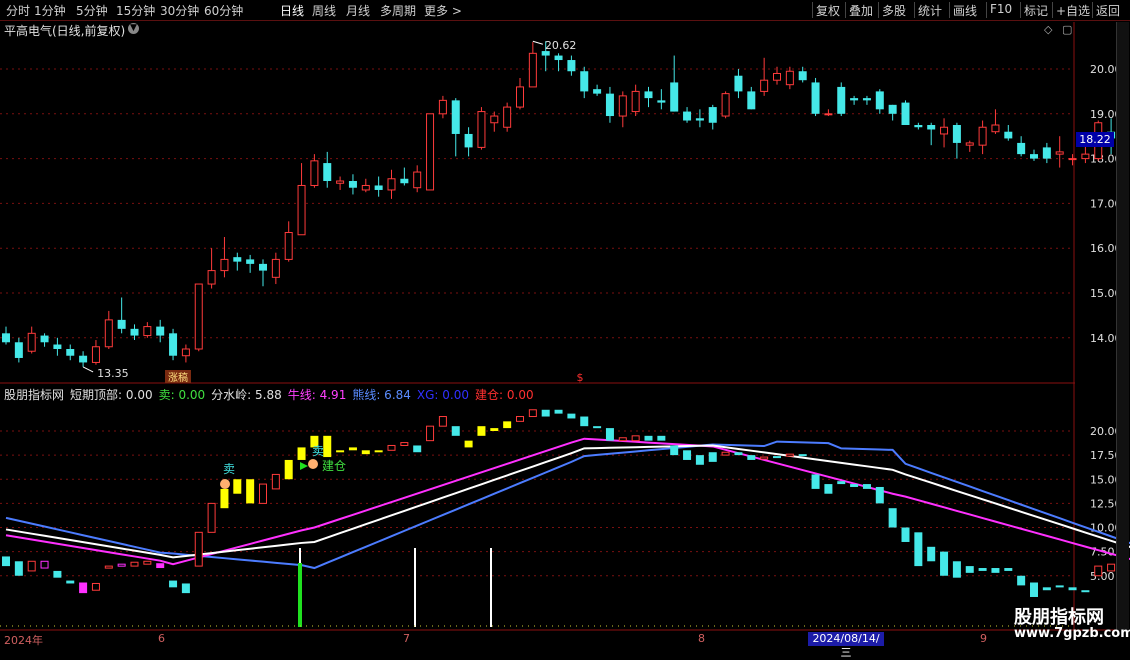  I want to click on indicator-value: 卖: 0.00, so click(182, 395).